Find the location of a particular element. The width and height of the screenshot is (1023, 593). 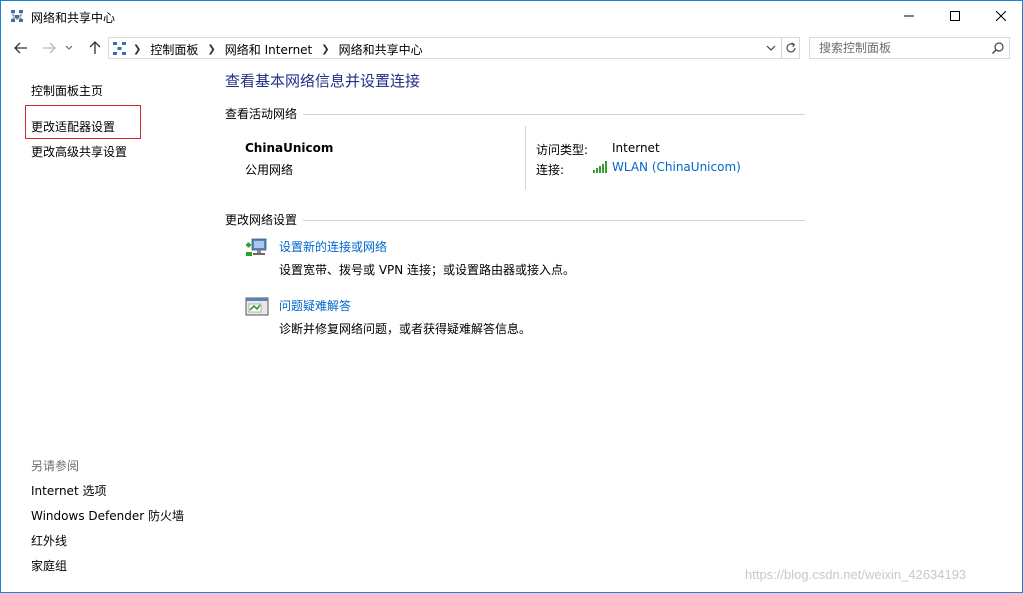

up-button is located at coordinates (95, 48).